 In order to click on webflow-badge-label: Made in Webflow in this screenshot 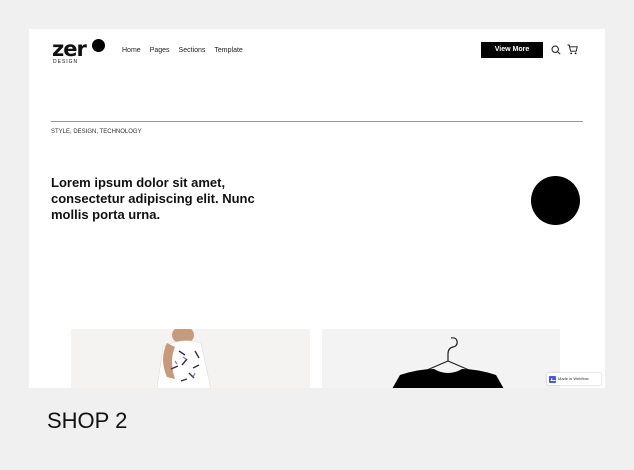, I will do `click(573, 378)`.